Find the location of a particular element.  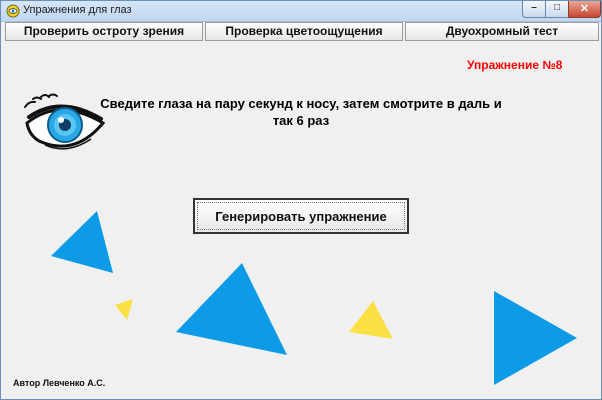

generate-exercise-button: Генерировать упражнение is located at coordinates (301, 216).